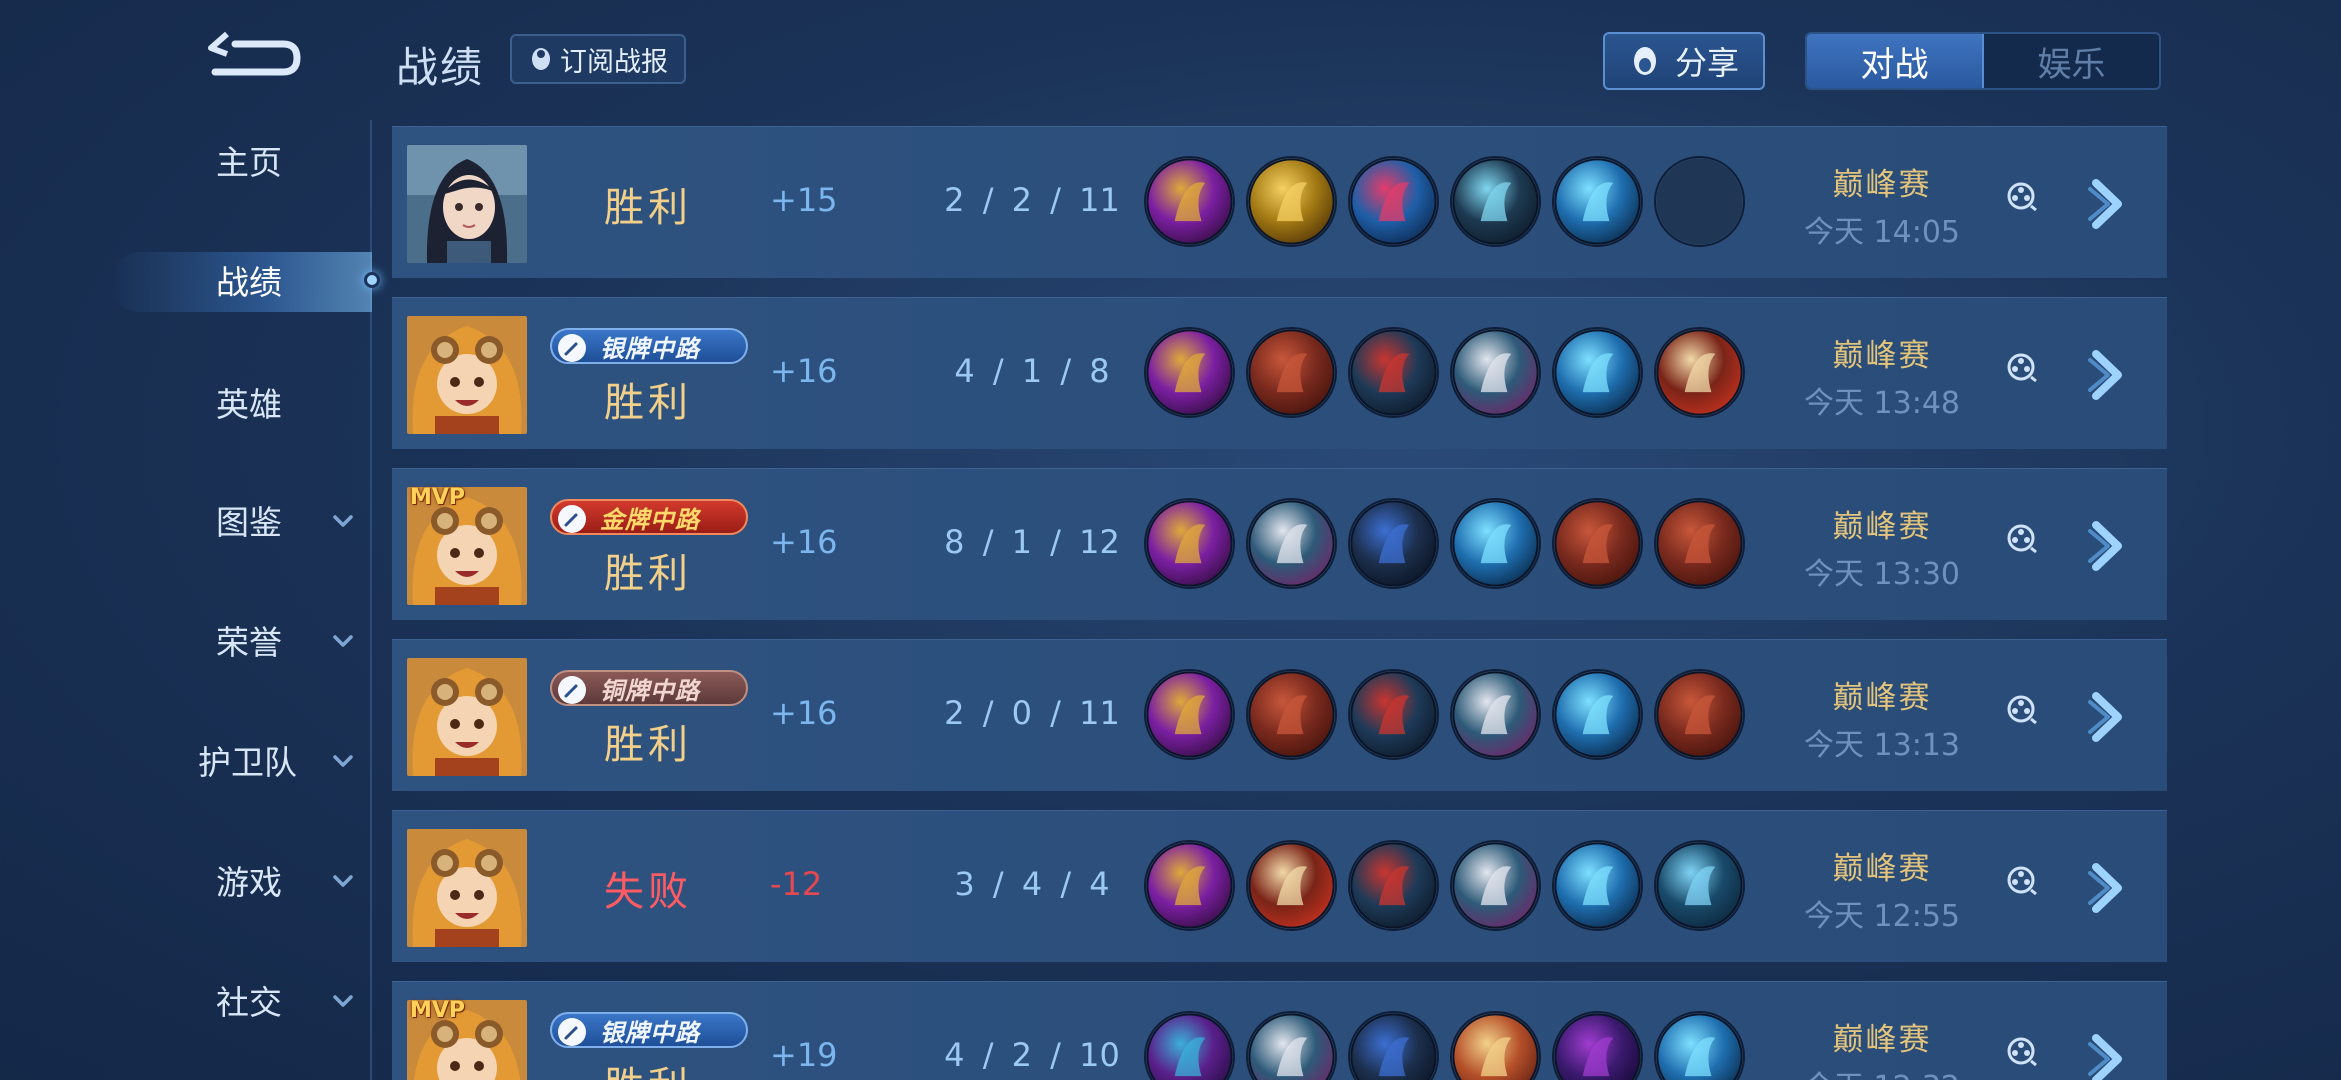  Describe the element at coordinates (1882, 403) in the screenshot. I see `match-time: 今天 13:48` at that location.